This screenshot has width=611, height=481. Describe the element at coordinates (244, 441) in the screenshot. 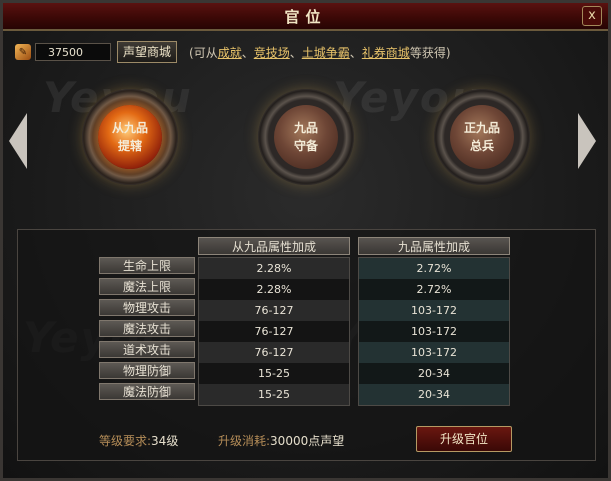

I see `cost-label: 升级消耗:` at that location.